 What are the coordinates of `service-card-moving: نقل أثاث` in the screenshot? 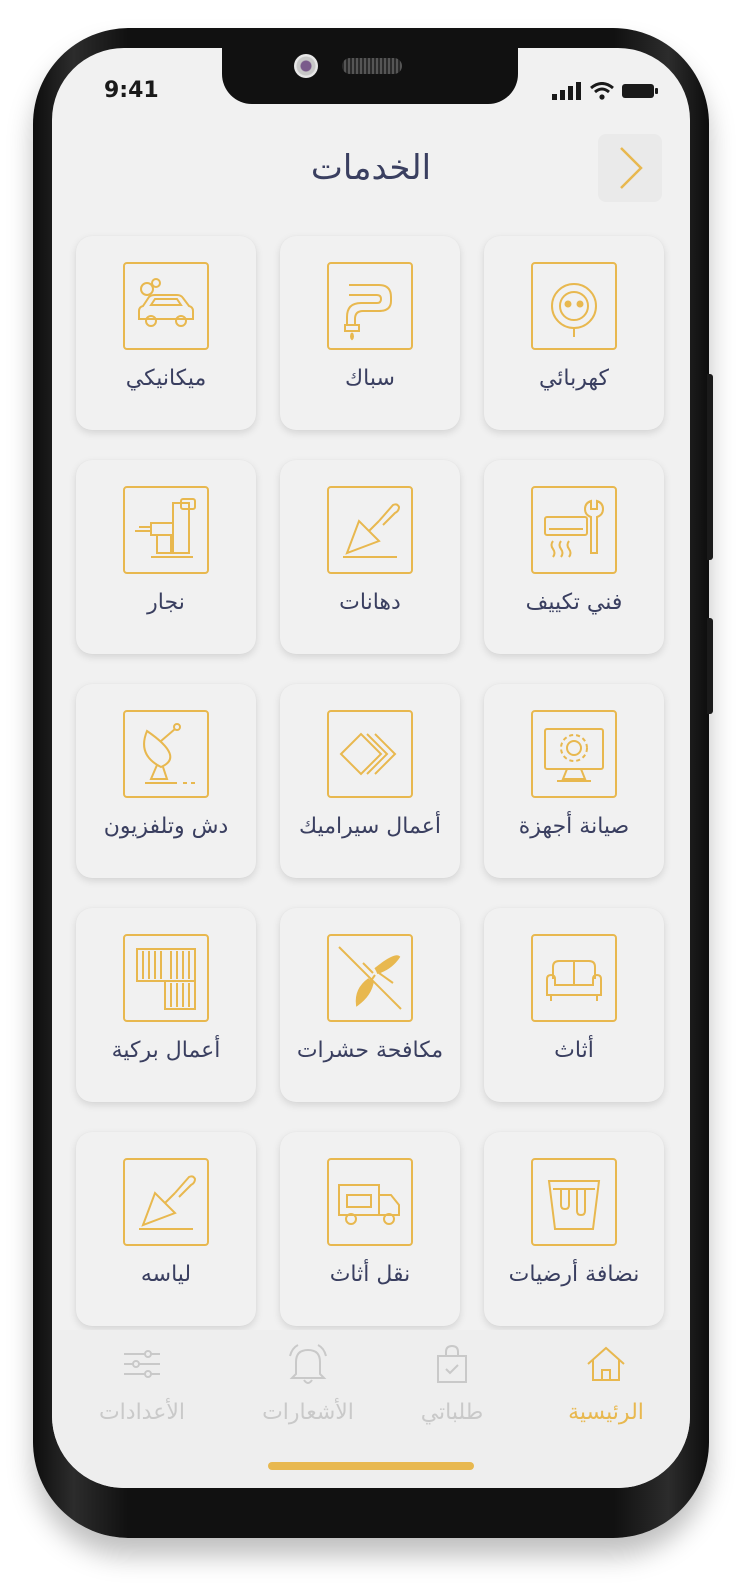 It's located at (370, 1229).